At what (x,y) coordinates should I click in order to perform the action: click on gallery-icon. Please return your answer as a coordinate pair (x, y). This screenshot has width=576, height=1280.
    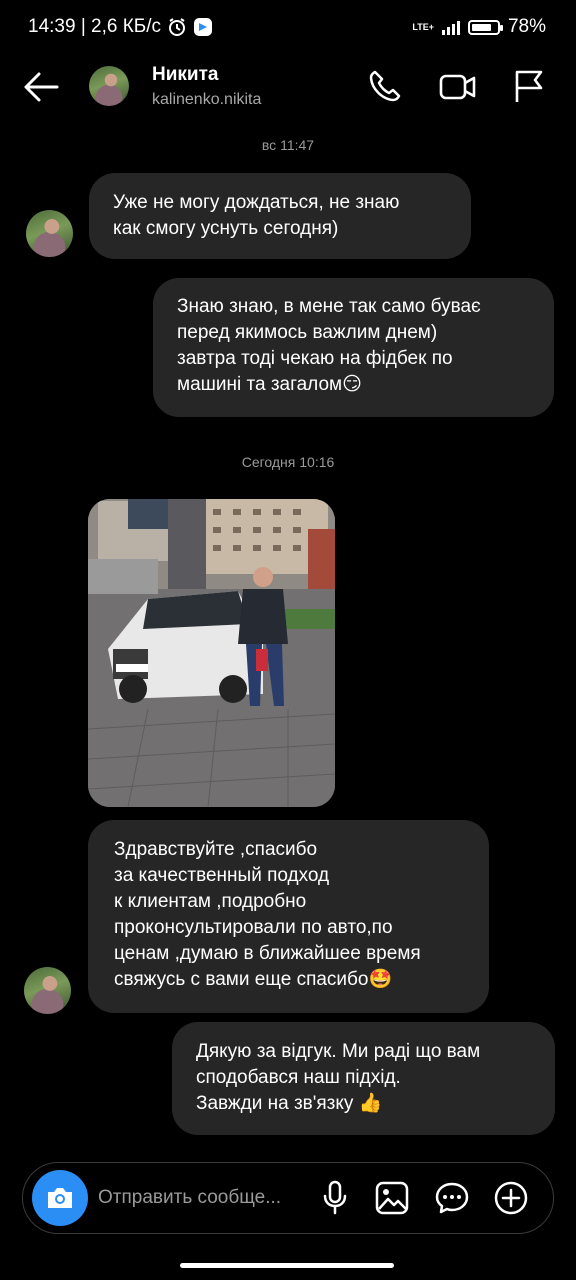
    Looking at the image, I should click on (392, 1198).